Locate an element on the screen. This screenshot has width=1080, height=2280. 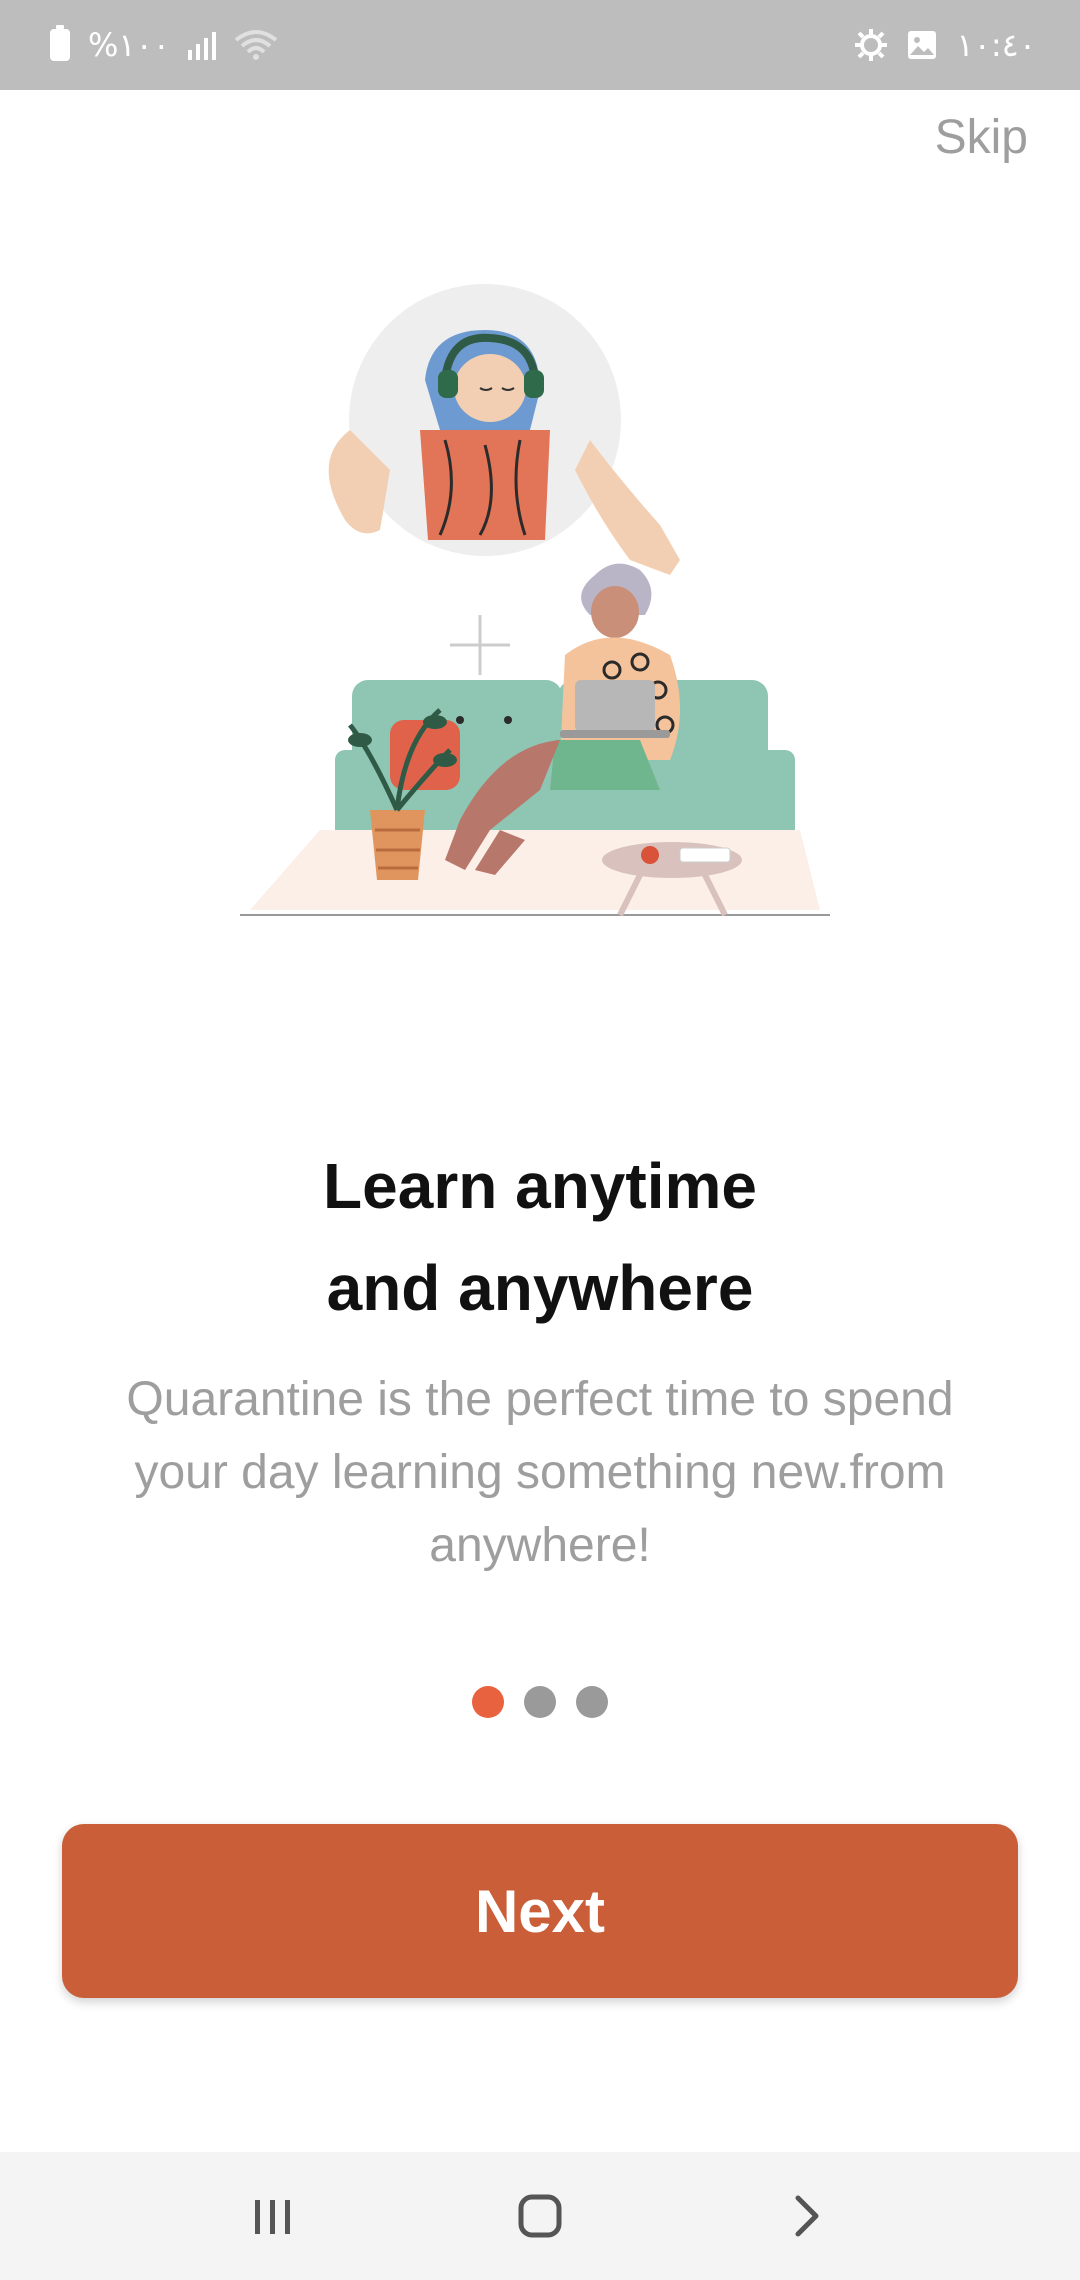
back-icon is located at coordinates (807, 2216).